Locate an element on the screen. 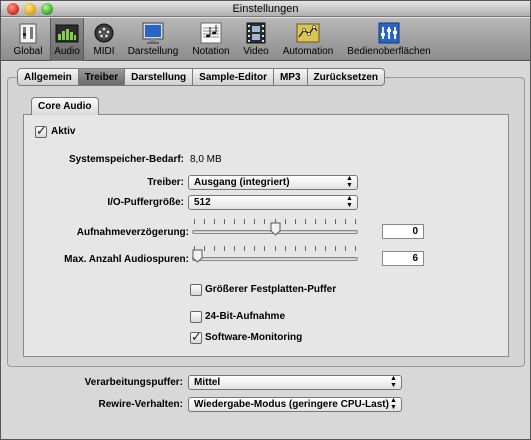 The width and height of the screenshot is (531, 440). recording-delay-label: Aufnahmeverzögerung: is located at coordinates (132, 232).